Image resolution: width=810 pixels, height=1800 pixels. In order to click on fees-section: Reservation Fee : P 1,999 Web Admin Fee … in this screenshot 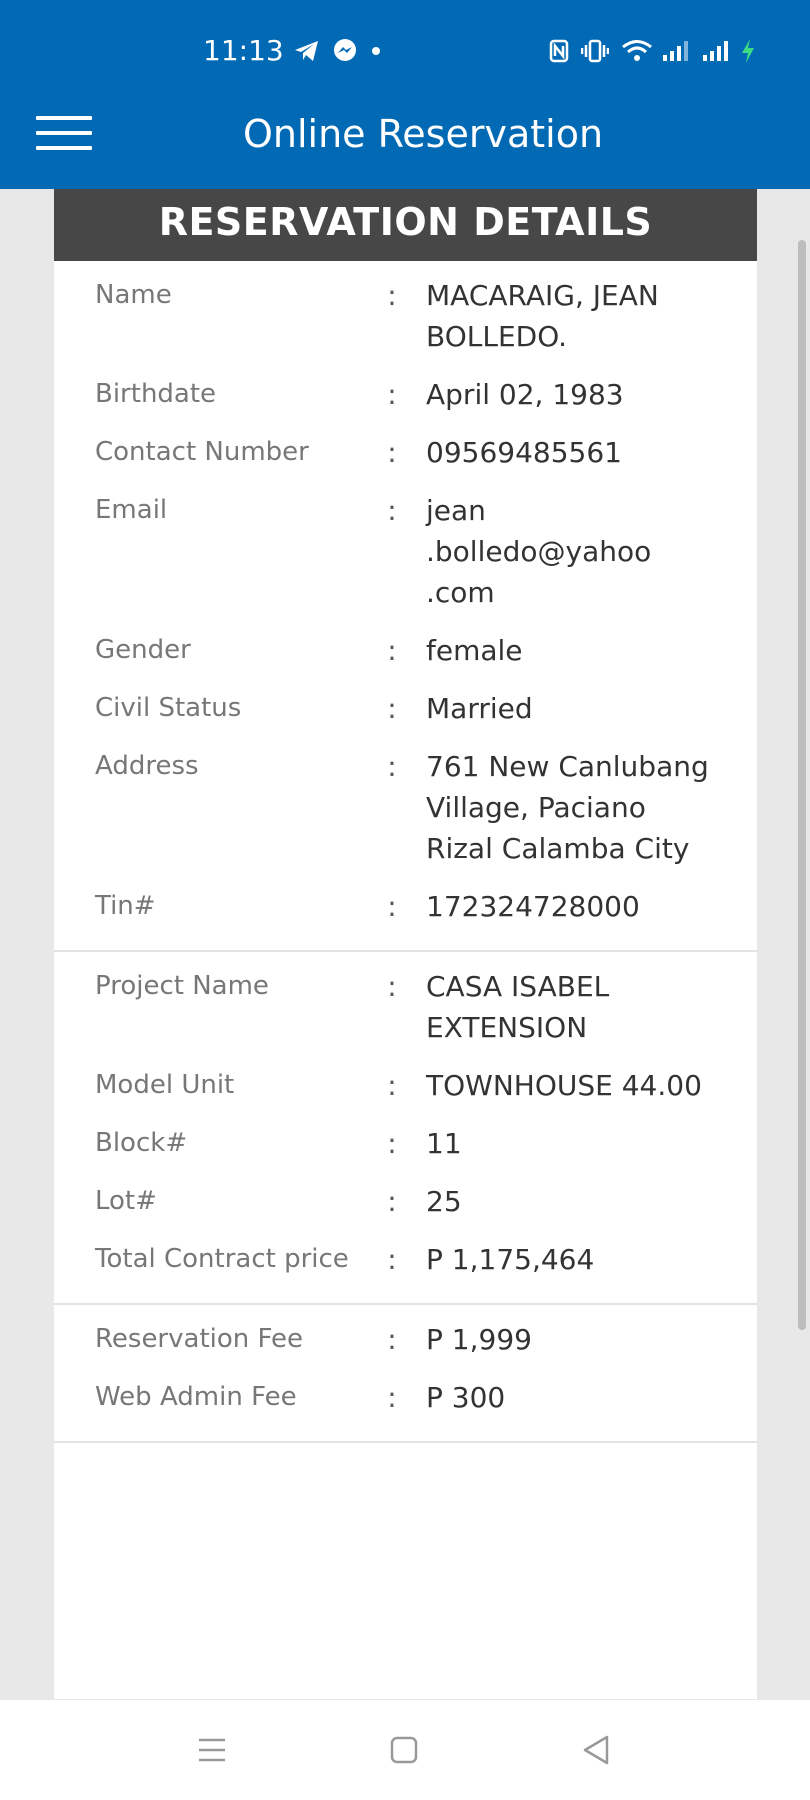, I will do `click(405, 1374)`.